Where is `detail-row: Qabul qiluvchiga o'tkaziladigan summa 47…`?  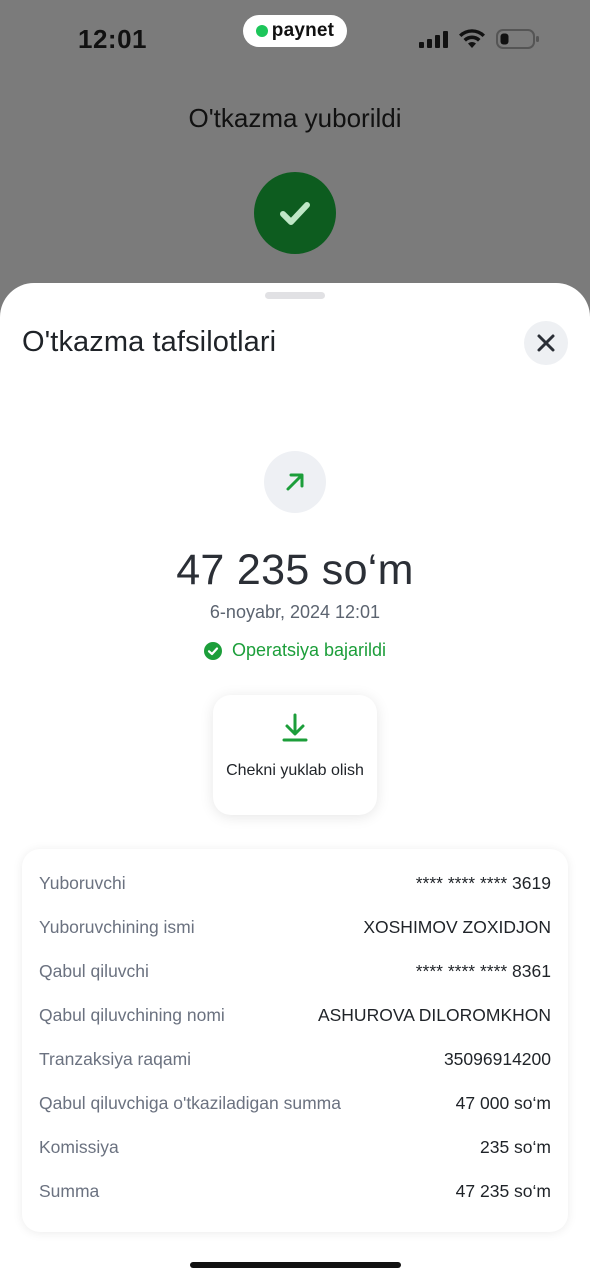
detail-row: Qabul qiluvchiga o'tkaziladigan summa 47… is located at coordinates (295, 1103).